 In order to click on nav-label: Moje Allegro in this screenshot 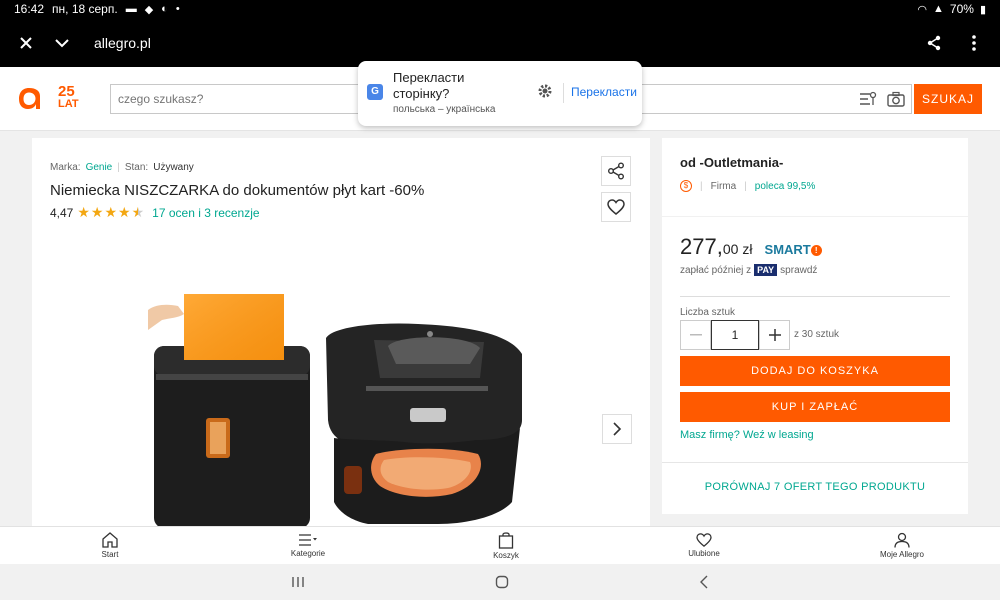, I will do `click(902, 554)`.